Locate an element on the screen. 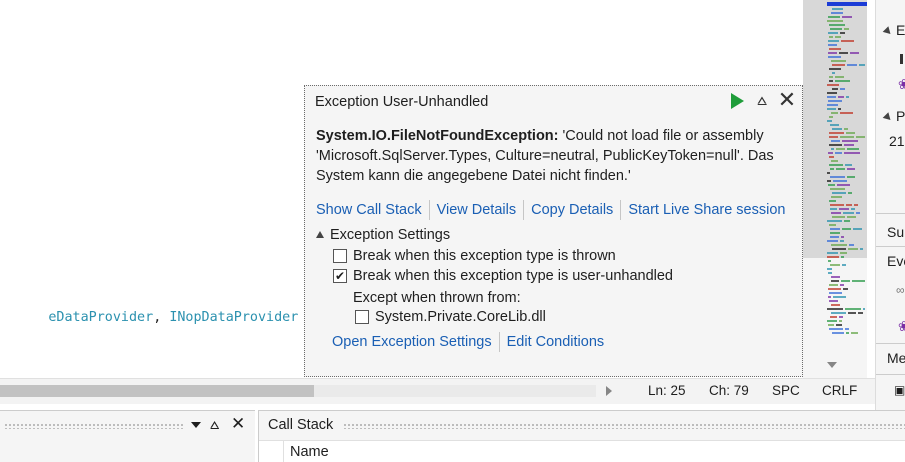 This screenshot has width=905, height=462. live-share-link: Start Live Share session is located at coordinates (706, 210).